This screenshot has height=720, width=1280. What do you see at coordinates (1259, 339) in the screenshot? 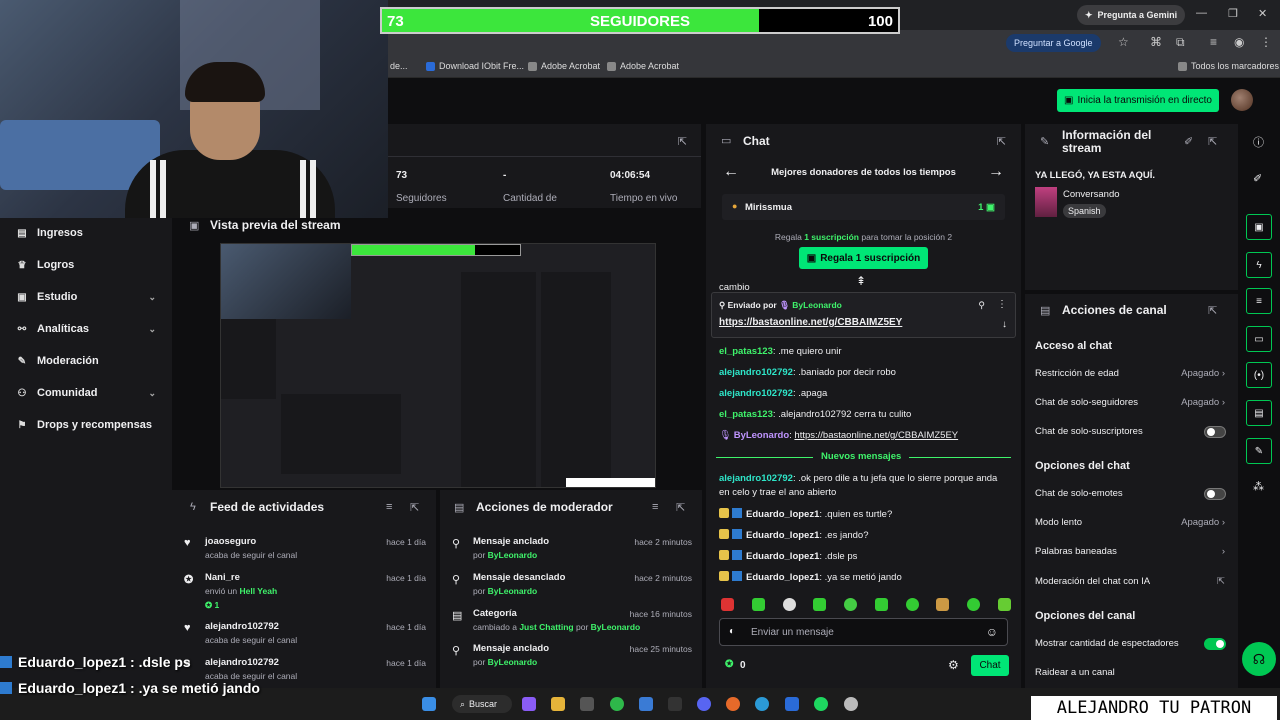
I see `rail-chat-button: ▭` at bounding box center [1259, 339].